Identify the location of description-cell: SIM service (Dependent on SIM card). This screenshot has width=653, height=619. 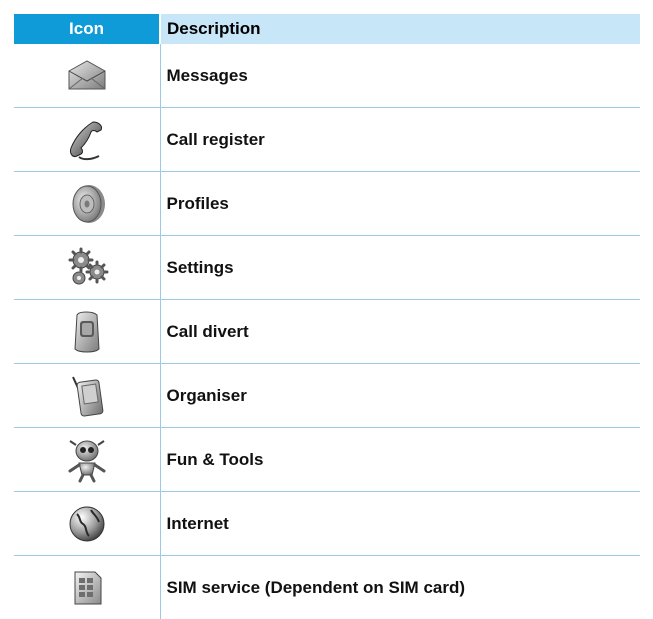
(400, 587).